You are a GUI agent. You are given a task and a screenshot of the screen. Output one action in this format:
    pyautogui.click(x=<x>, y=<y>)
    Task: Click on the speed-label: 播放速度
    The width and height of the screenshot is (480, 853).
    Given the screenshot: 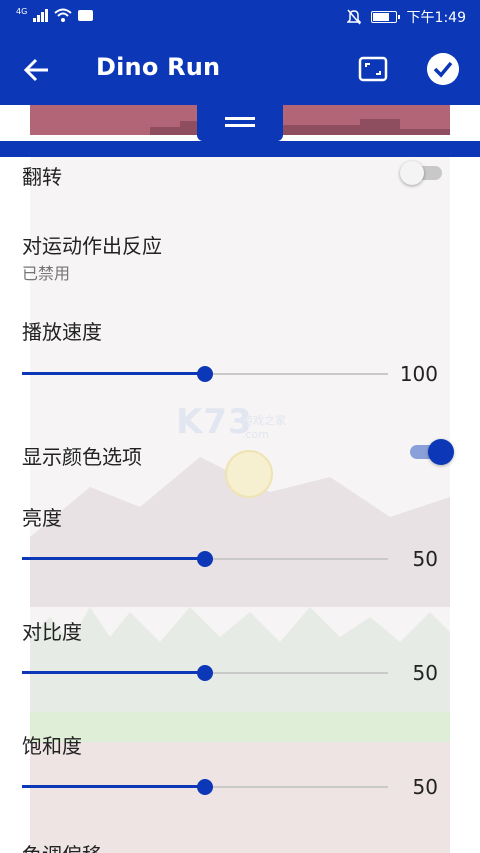 What is the action you would take?
    pyautogui.click(x=62, y=332)
    